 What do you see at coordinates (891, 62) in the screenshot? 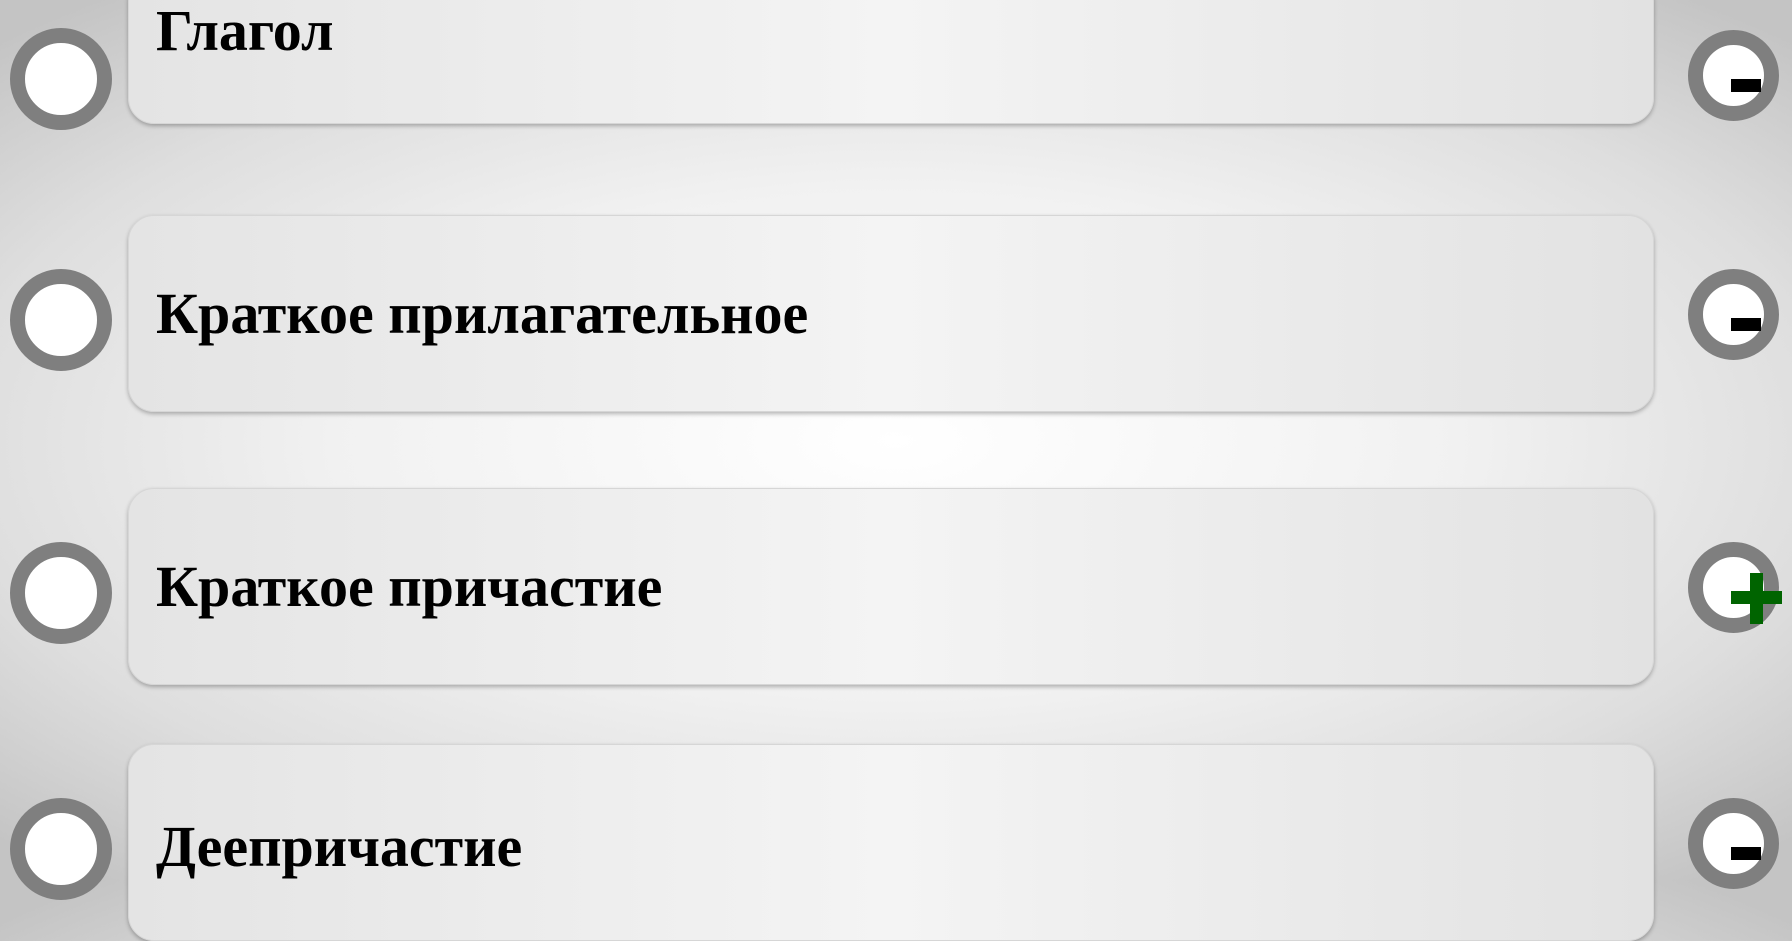
I see `answer-card: Глагол` at bounding box center [891, 62].